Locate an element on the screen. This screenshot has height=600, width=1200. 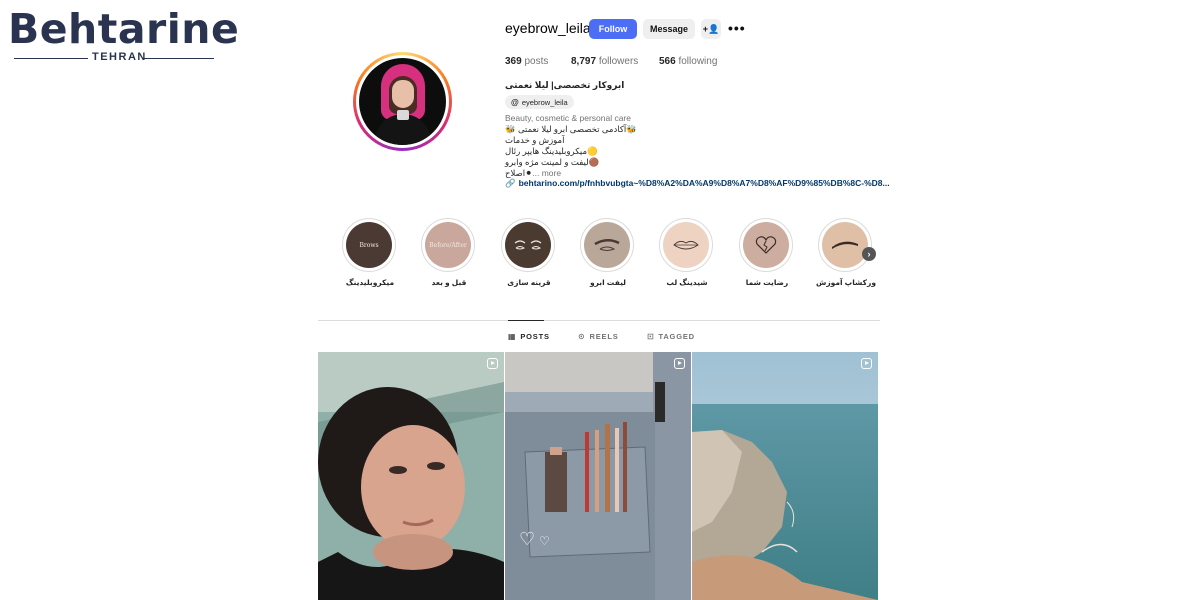
tab-reels: ⊙ REELS is located at coordinates (598, 336).